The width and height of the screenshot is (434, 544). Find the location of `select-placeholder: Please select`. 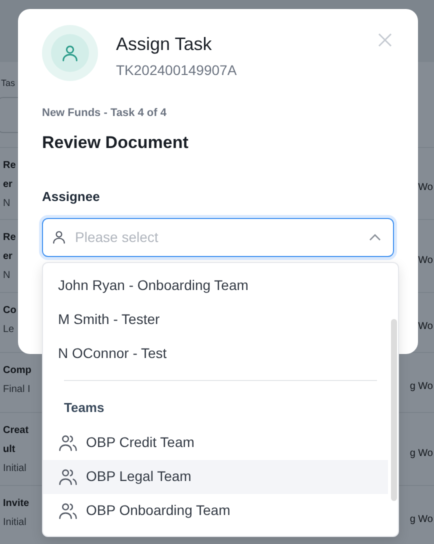

select-placeholder: Please select is located at coordinates (116, 237).